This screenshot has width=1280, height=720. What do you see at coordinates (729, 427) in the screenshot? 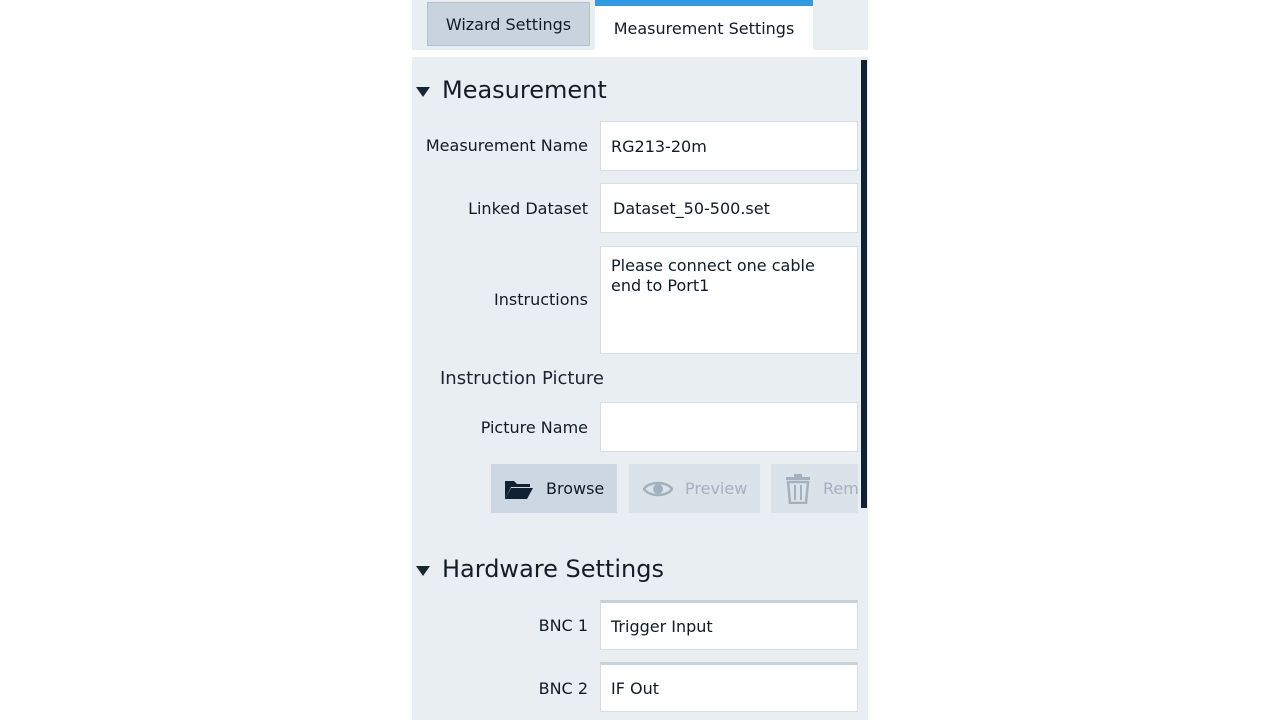
I see `picture-name-input` at bounding box center [729, 427].